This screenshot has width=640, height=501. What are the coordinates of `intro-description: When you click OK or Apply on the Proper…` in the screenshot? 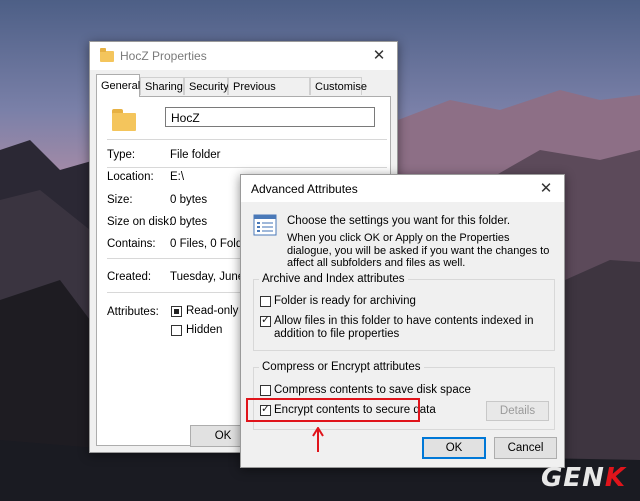 It's located at (418, 250).